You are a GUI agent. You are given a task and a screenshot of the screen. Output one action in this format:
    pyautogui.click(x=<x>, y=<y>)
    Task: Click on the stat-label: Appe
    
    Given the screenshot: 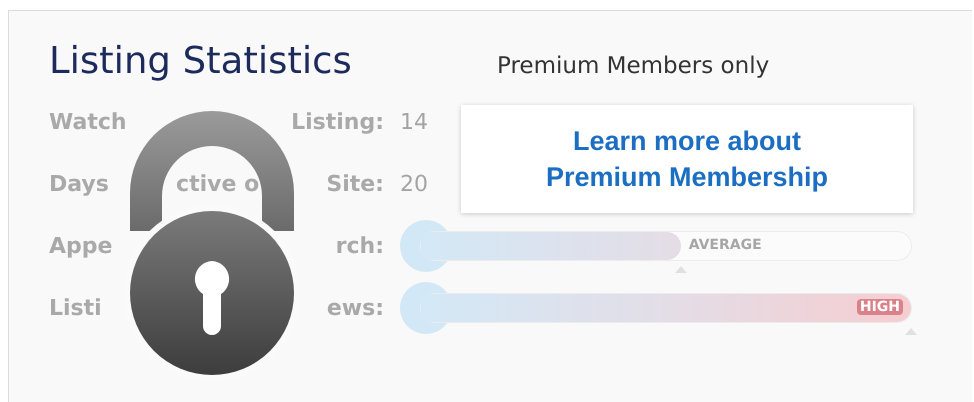 What is the action you would take?
    pyautogui.click(x=80, y=246)
    